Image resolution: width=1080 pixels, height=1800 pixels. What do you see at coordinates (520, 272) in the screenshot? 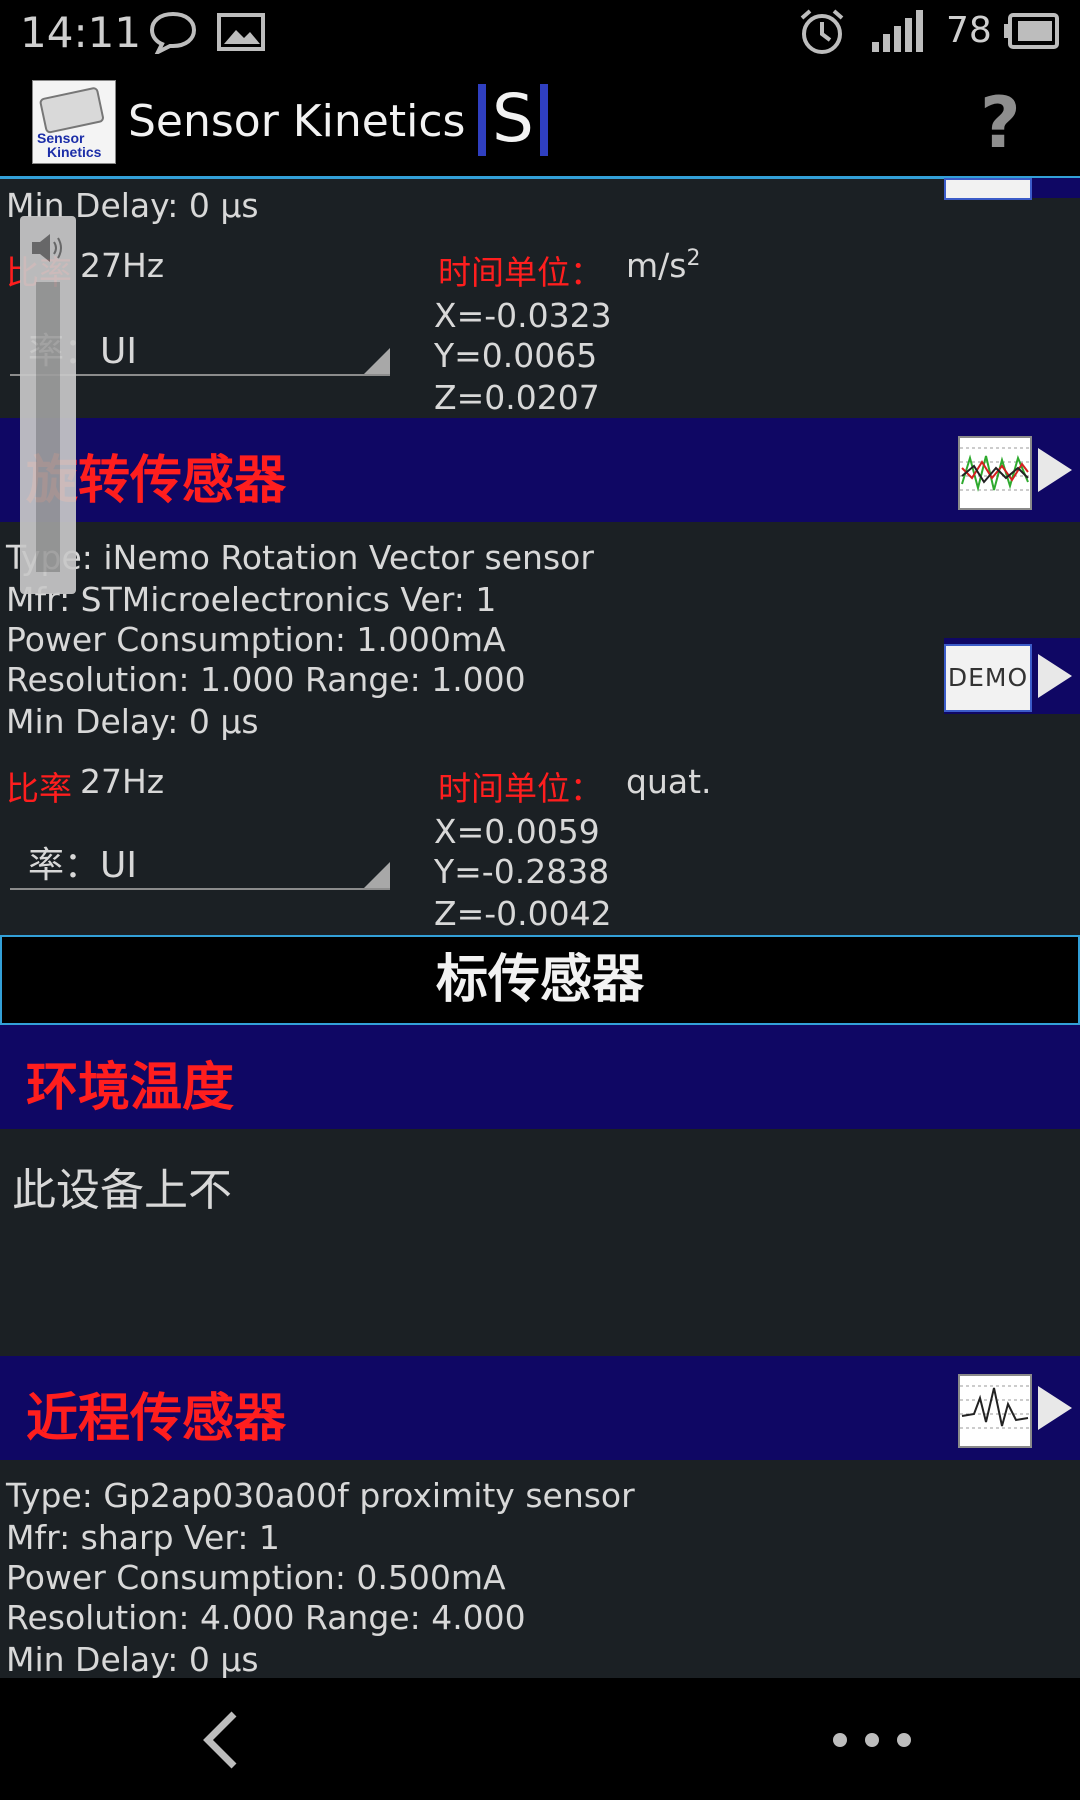
I see `accel-unit-label: 时间单位：` at bounding box center [520, 272].